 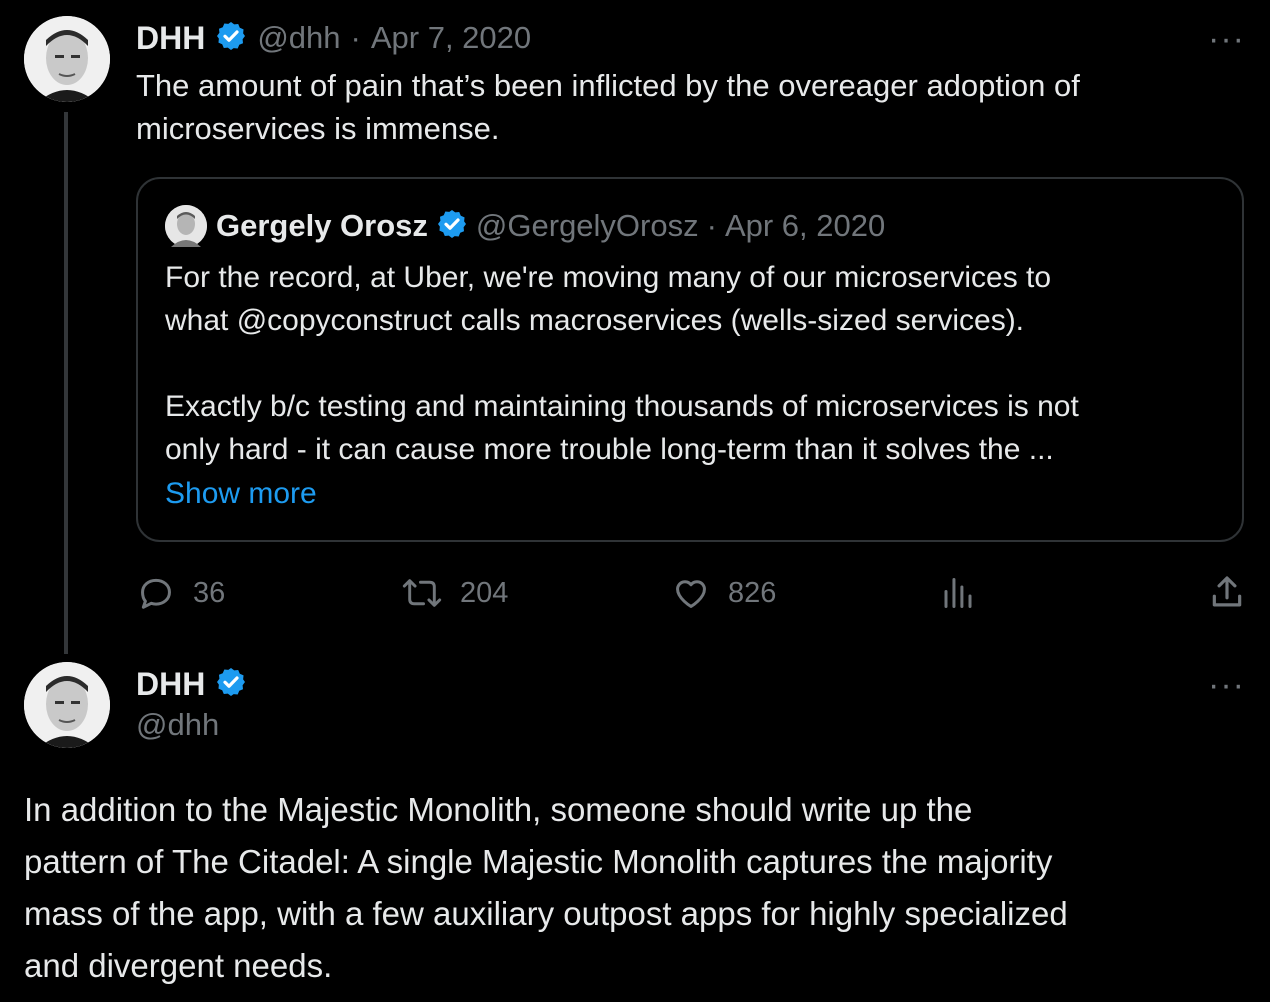 What do you see at coordinates (691, 594) in the screenshot?
I see `like-icon` at bounding box center [691, 594].